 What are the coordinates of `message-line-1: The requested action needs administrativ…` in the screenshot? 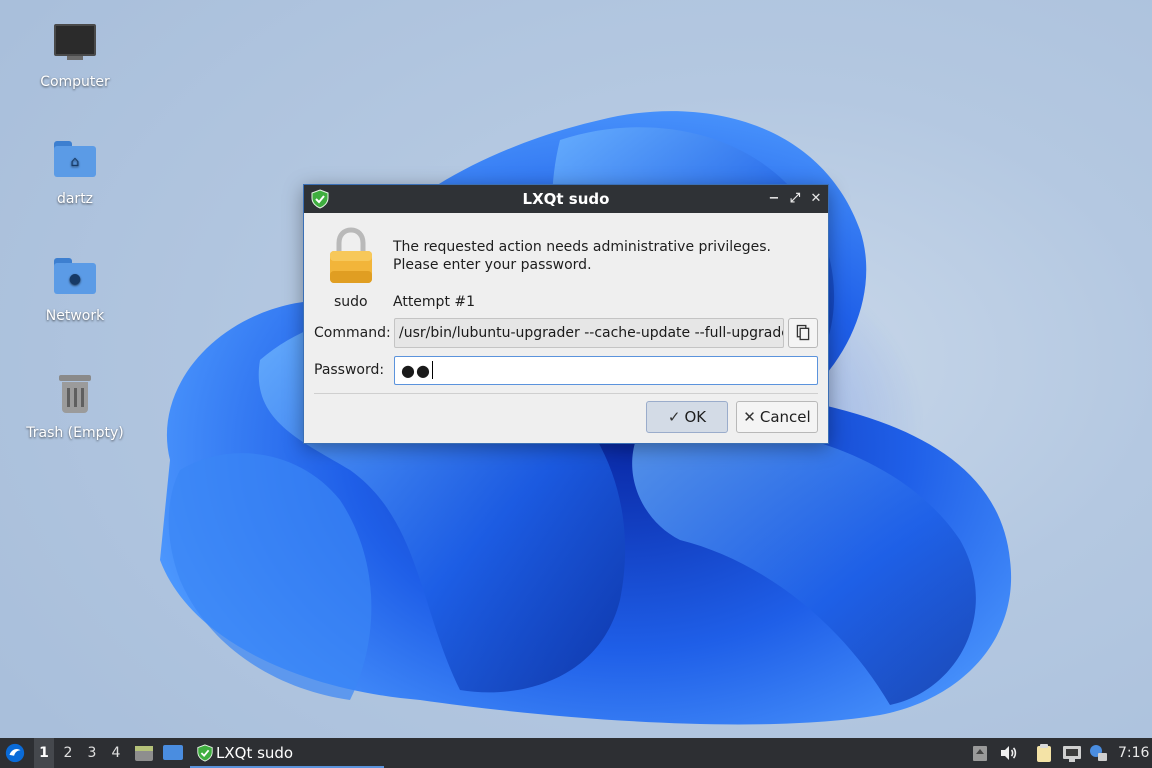 It's located at (582, 247).